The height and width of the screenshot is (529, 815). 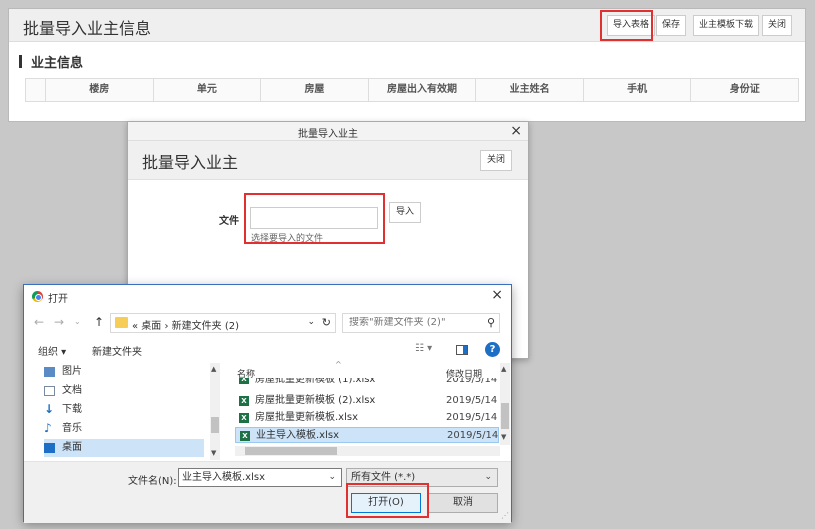 What do you see at coordinates (492, 349) in the screenshot?
I see `help-icon: ?` at bounding box center [492, 349].